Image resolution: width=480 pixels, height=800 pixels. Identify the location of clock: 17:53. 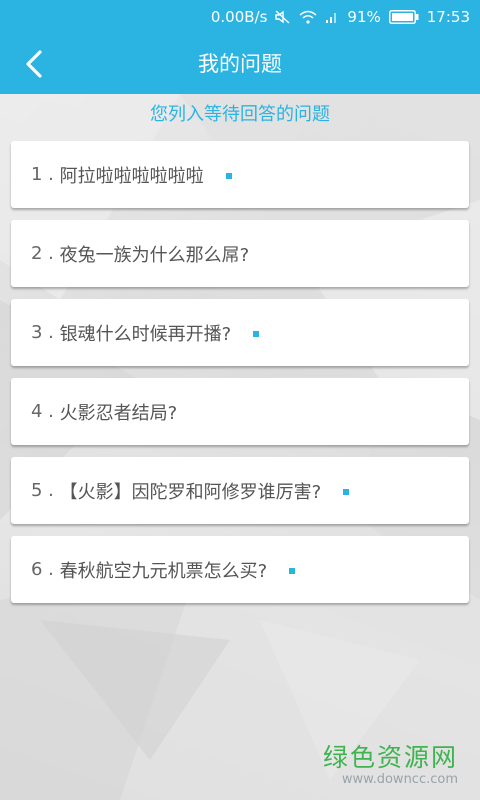
(448, 17).